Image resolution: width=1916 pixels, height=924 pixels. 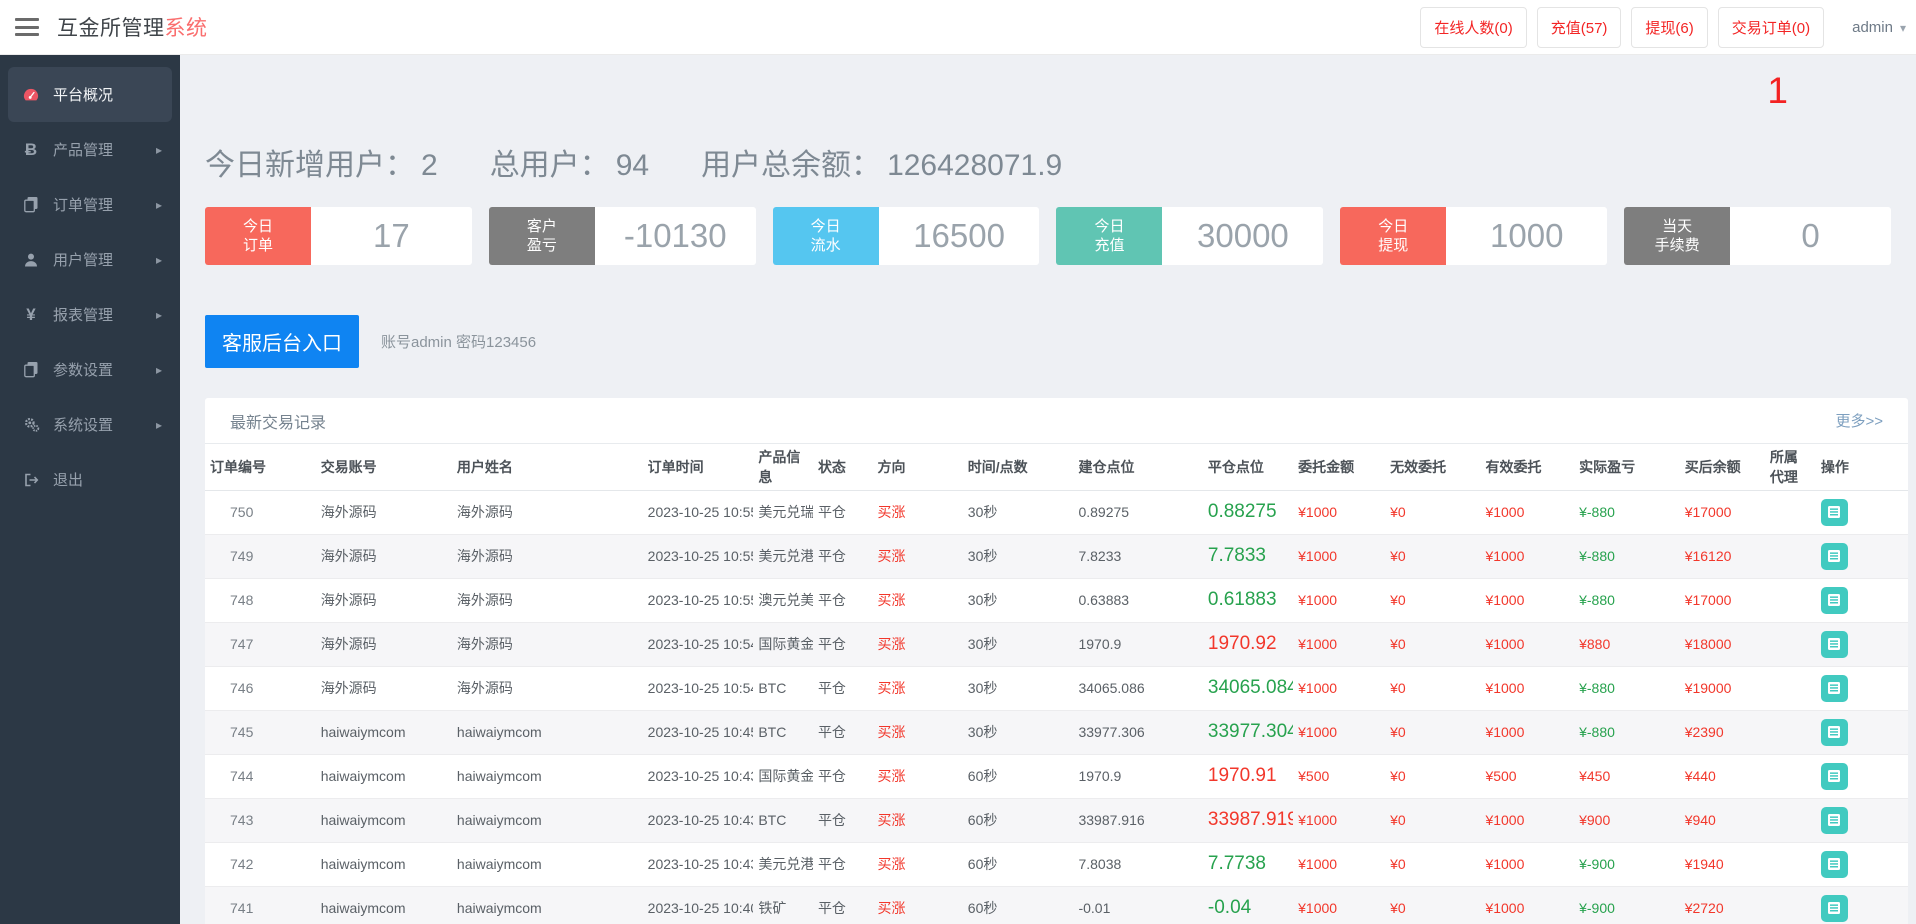 I want to click on summary-stats: 今日新增用户： 2 总用户： 94 用户总余额： 126428071.9, so click(x=1060, y=162).